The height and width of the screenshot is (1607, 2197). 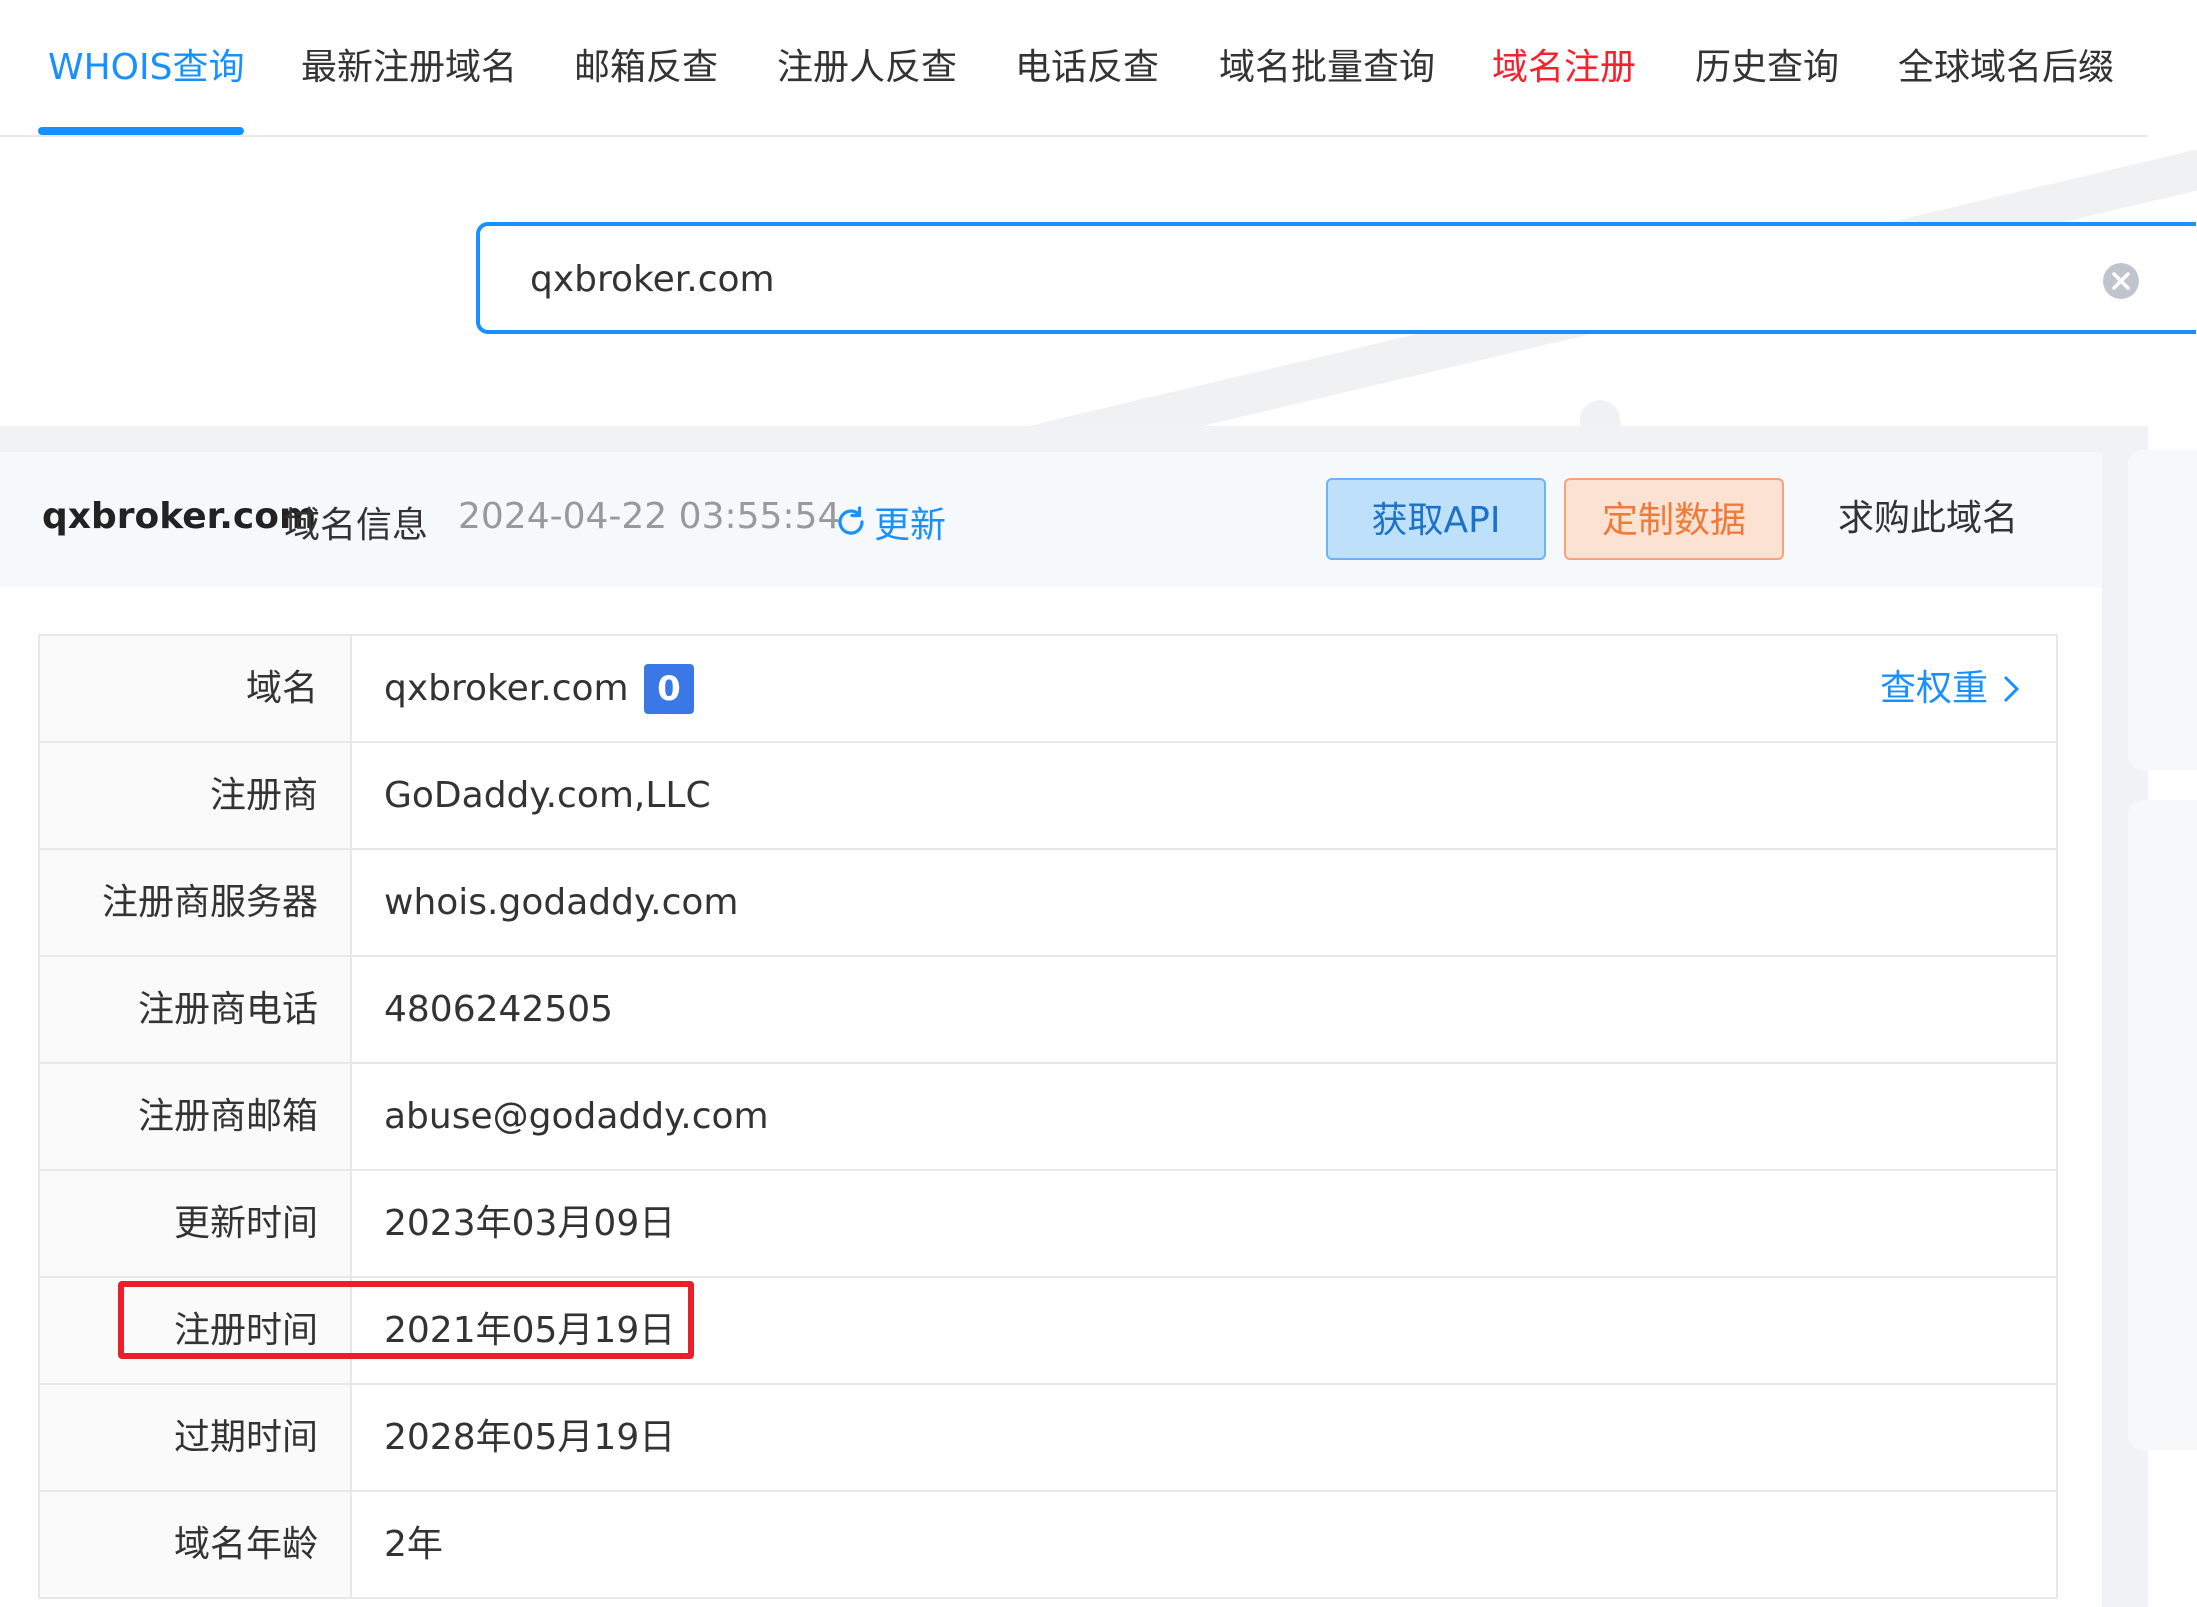 What do you see at coordinates (646, 68) in the screenshot?
I see `tab-email-lookup: 邮箱反查` at bounding box center [646, 68].